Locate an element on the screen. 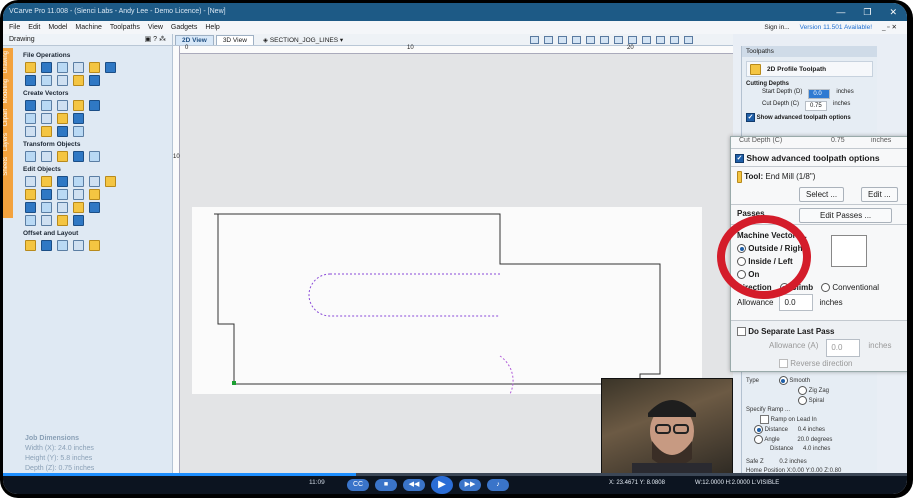 The image size is (913, 498). distance2-value: 4.0 is located at coordinates (807, 449).